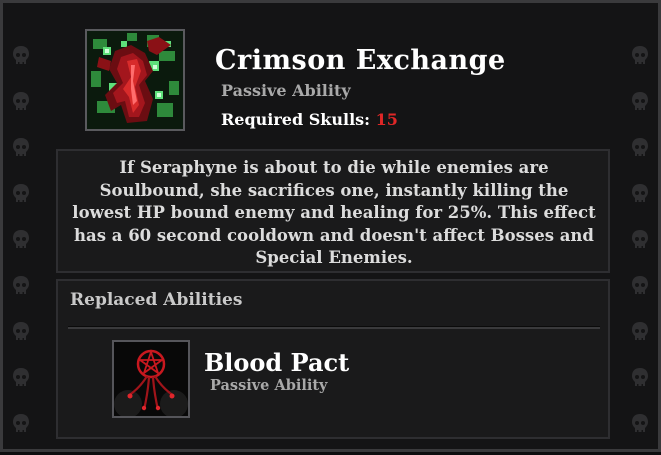 The width and height of the screenshot is (661, 455). I want to click on replaced-ability-name: Blood Pact, so click(277, 362).